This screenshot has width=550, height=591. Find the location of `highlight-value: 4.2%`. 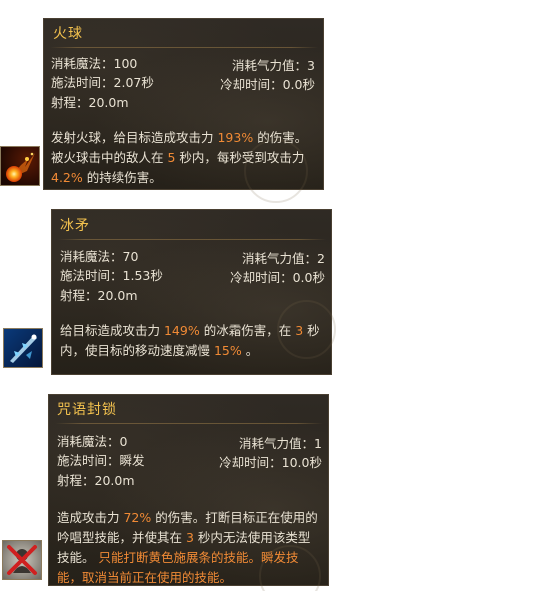

highlight-value: 4.2% is located at coordinates (67, 177).